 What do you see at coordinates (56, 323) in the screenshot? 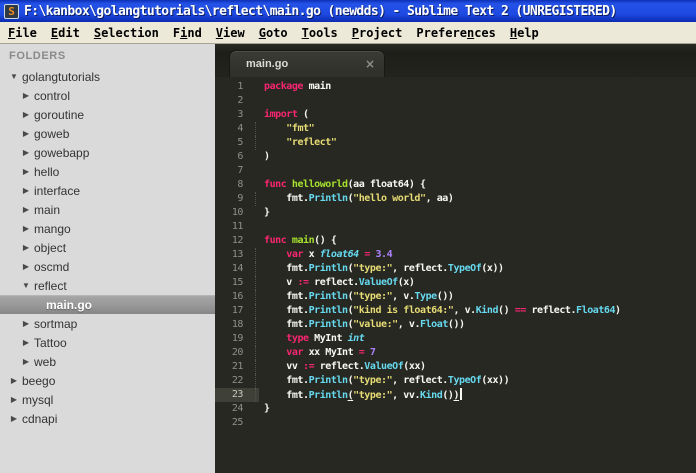
I see `tree-item-label: sortmap` at bounding box center [56, 323].